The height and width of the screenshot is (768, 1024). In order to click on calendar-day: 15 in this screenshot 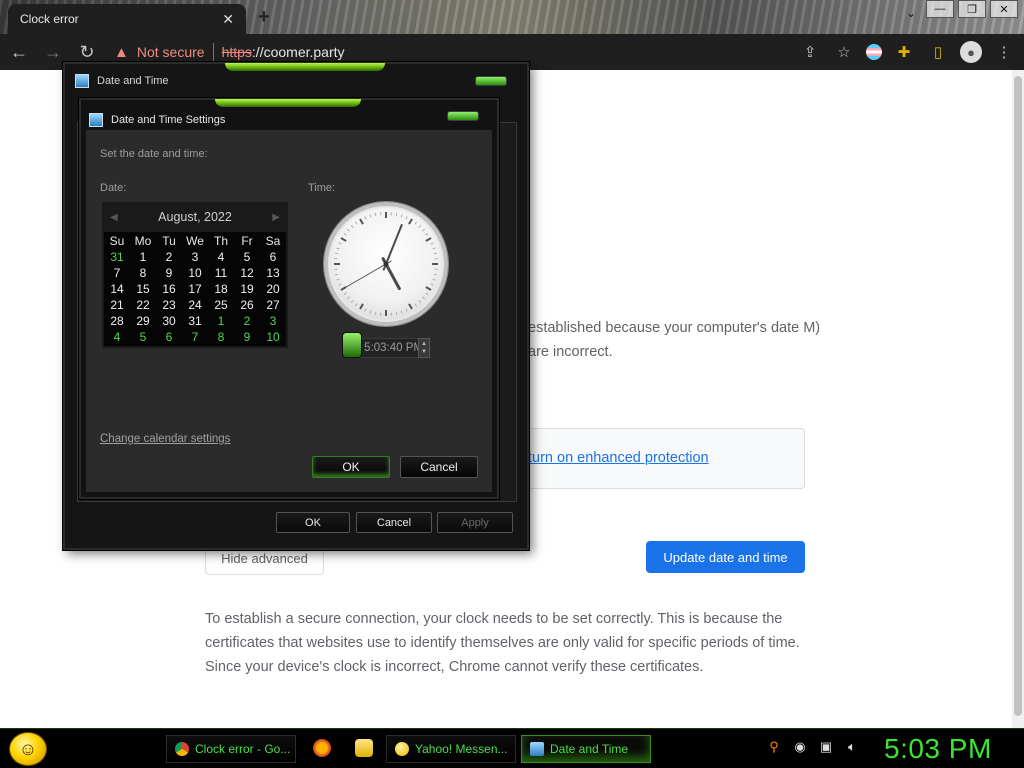, I will do `click(143, 289)`.